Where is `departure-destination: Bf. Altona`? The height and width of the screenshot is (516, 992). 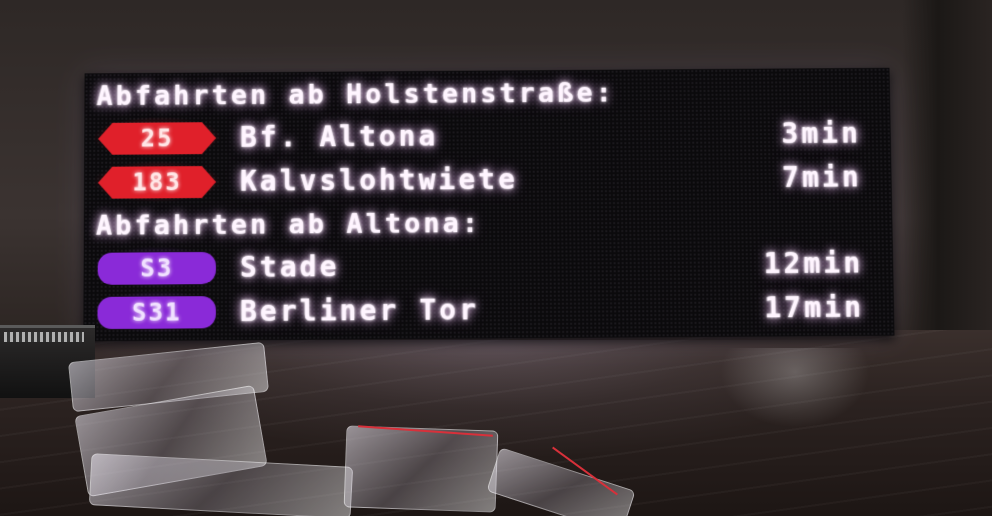
departure-destination: Bf. Altona is located at coordinates (339, 136).